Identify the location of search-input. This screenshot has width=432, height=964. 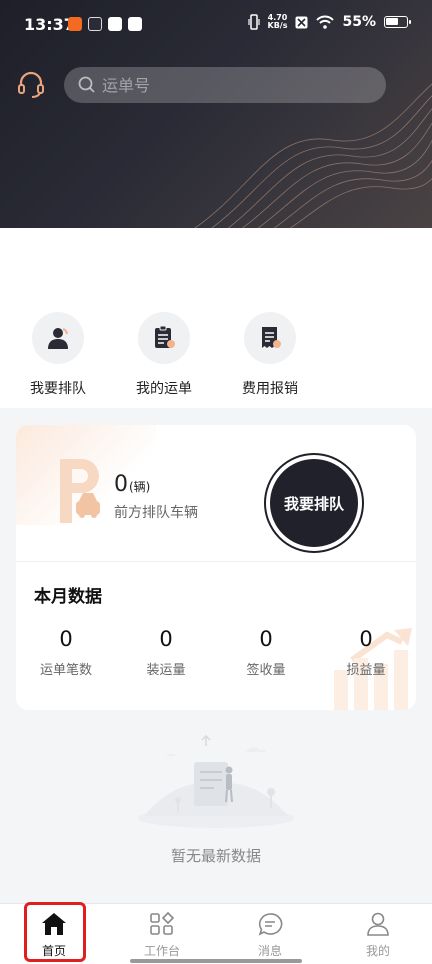
(232, 85).